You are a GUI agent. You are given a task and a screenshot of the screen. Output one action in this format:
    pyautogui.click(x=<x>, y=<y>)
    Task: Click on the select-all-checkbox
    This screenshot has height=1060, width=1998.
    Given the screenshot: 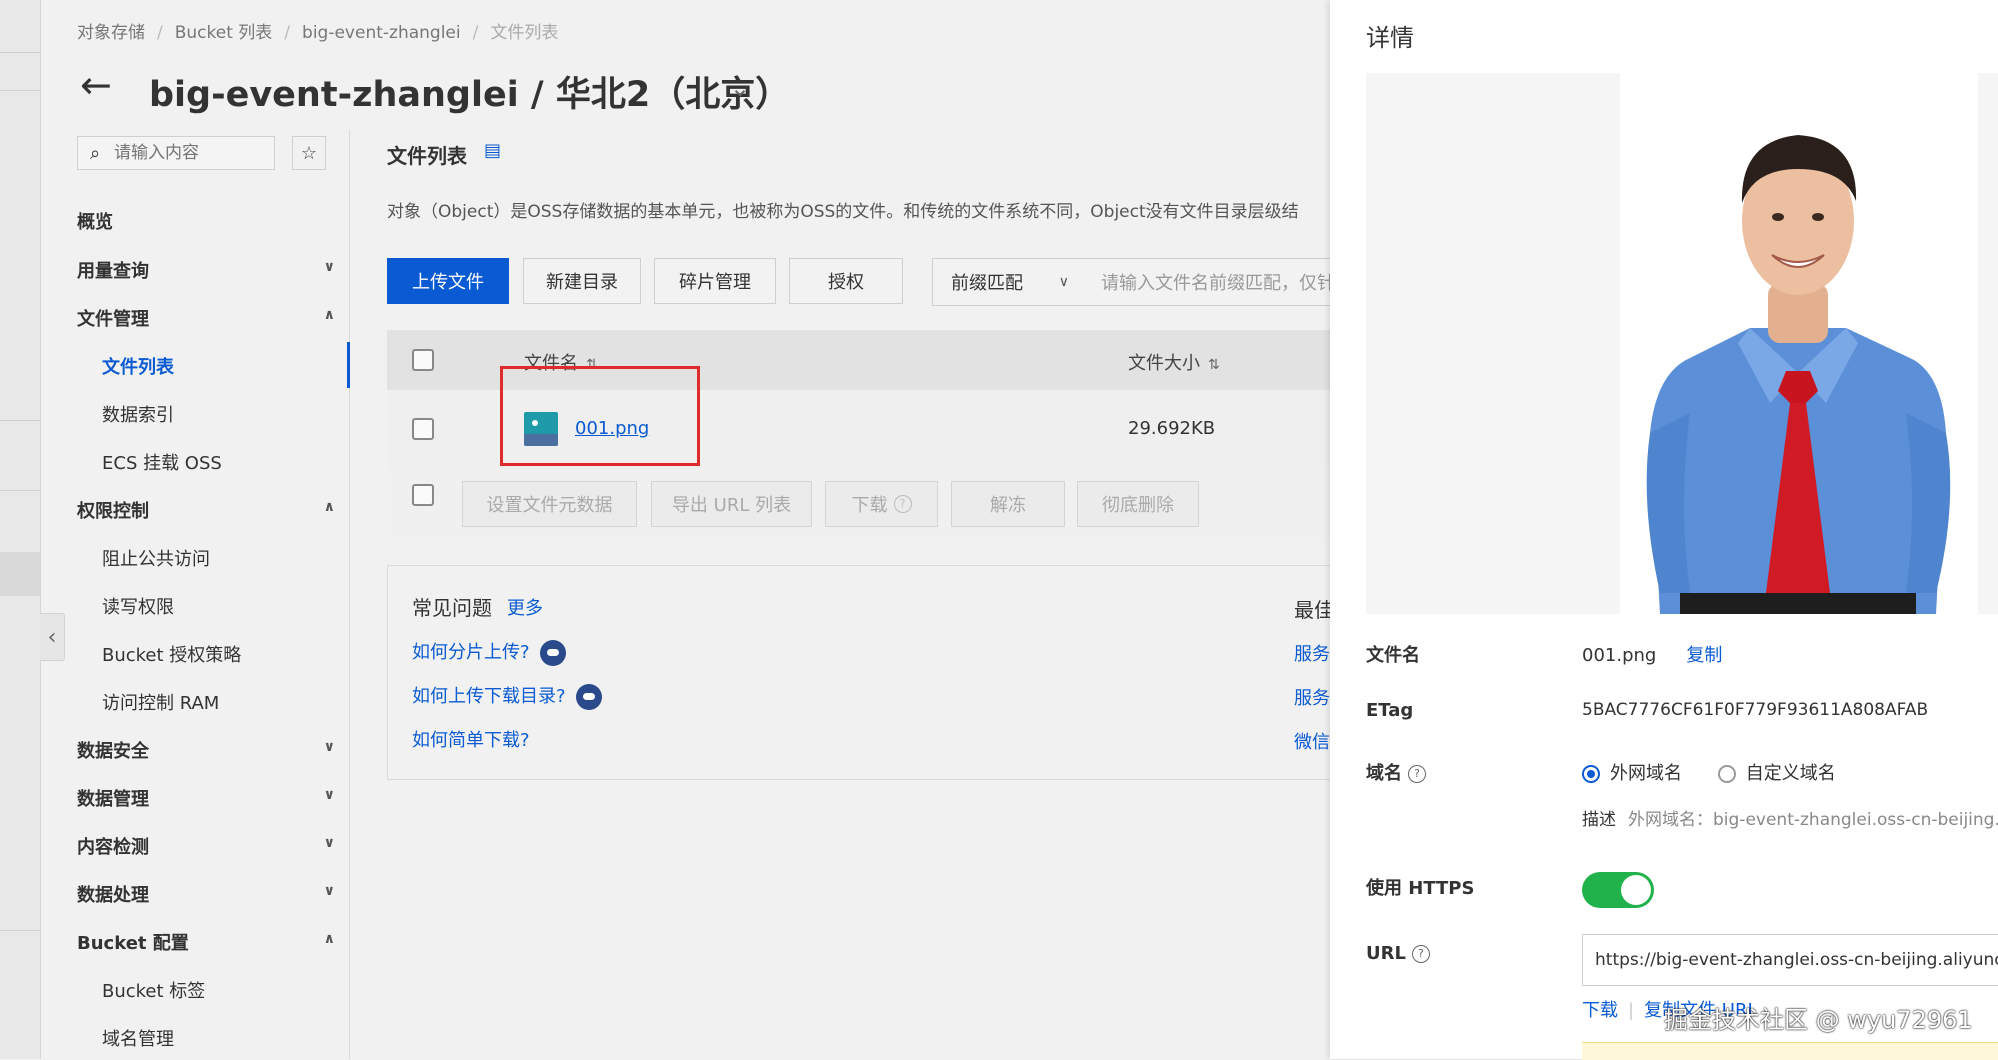 What is the action you would take?
    pyautogui.click(x=423, y=360)
    